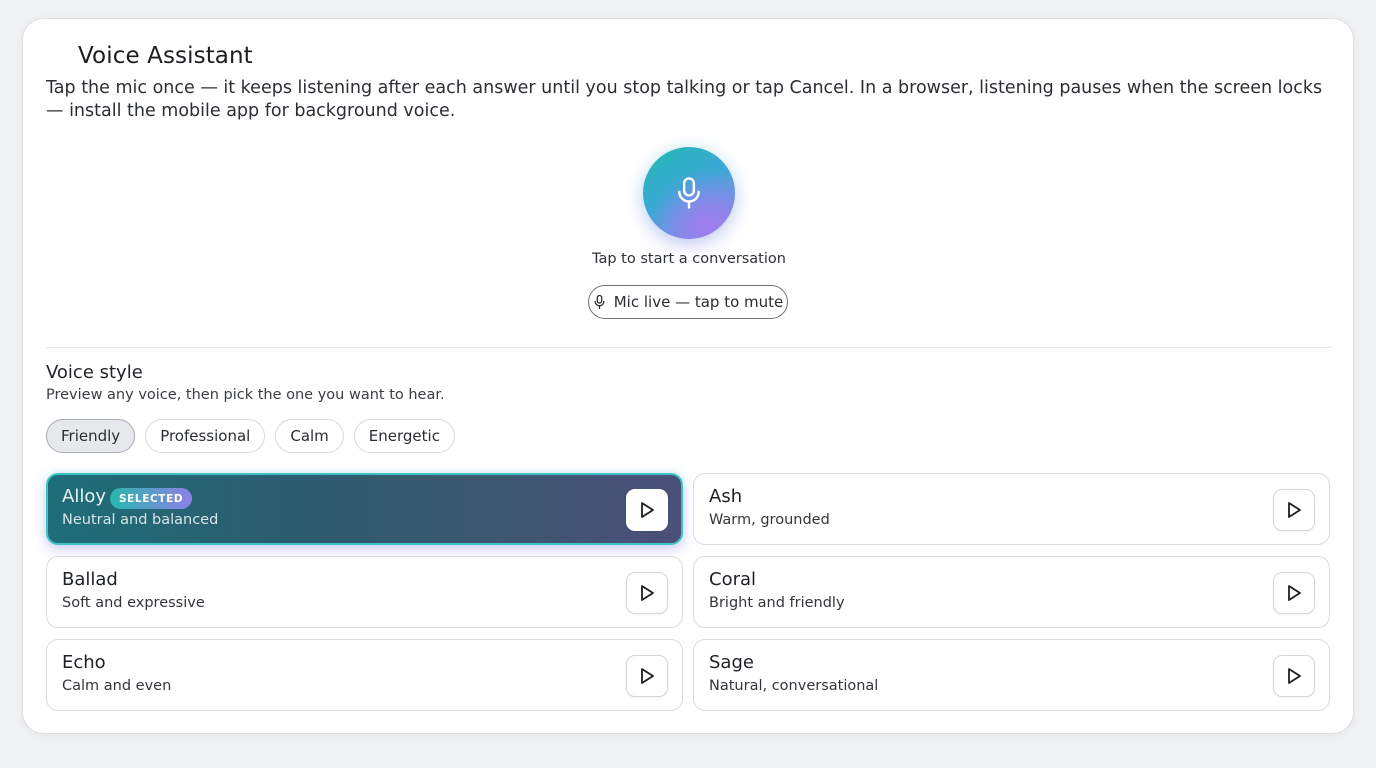  Describe the element at coordinates (309, 436) in the screenshot. I see `style-chip-calm: Calm` at that location.